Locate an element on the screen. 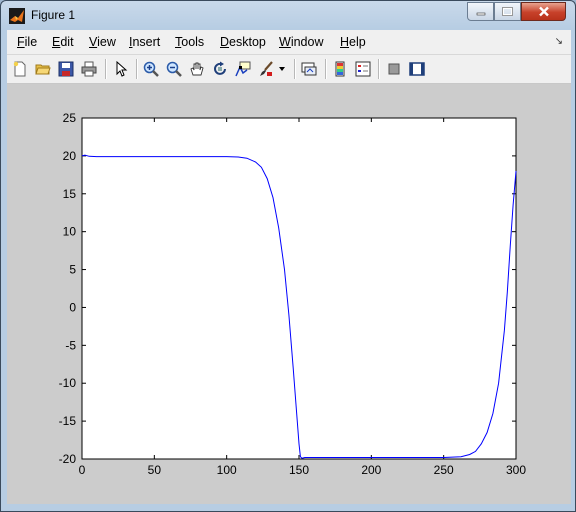  zoom-in-button is located at coordinates (151, 69).